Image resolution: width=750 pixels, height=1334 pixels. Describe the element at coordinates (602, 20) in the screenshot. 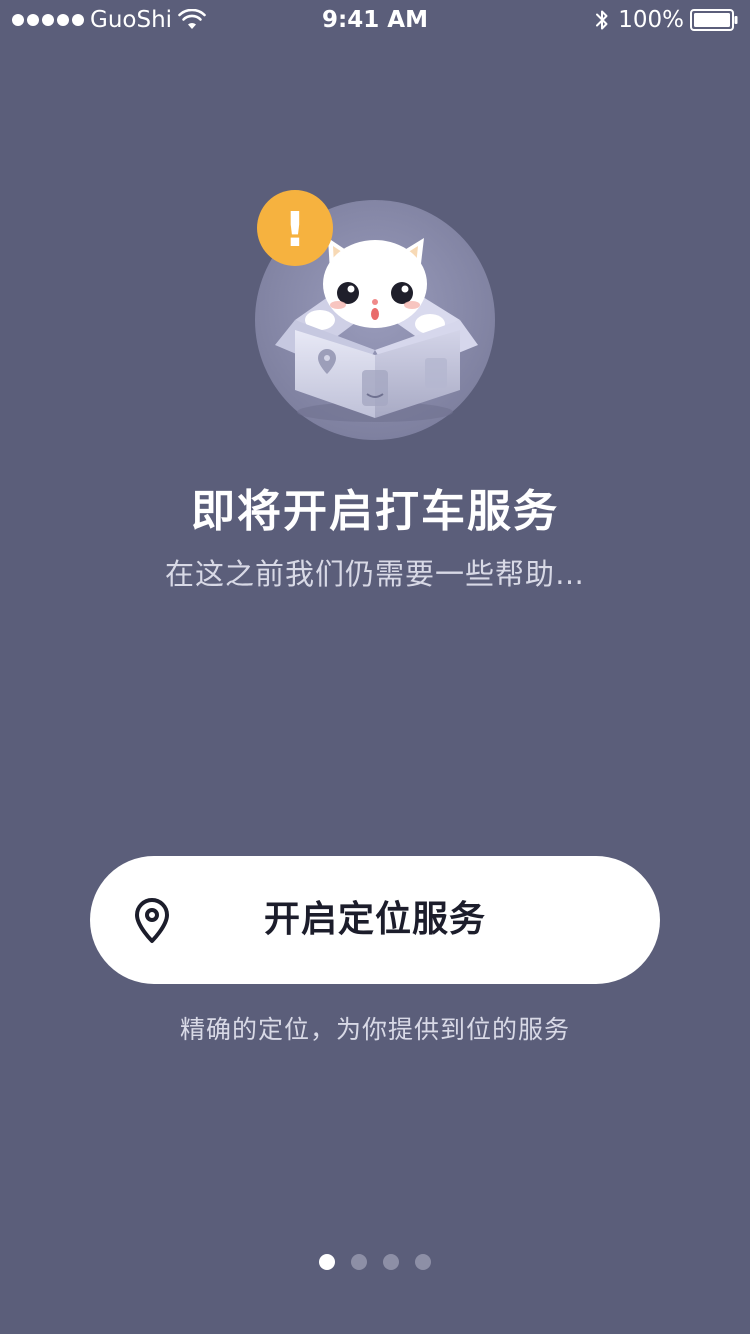

I see `bluetooth-icon` at that location.